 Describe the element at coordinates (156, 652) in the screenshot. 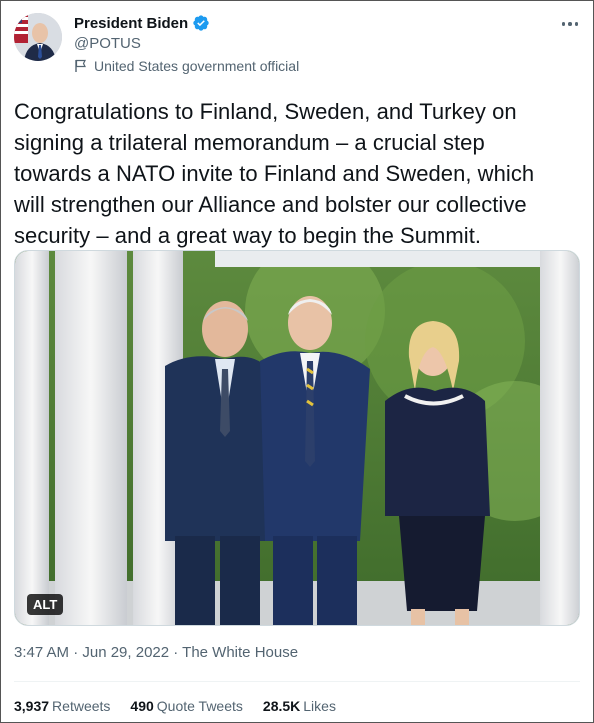

I see `tweet-timestamp-source: 3:47 AM · Jun 29, 2022 · The White House` at that location.